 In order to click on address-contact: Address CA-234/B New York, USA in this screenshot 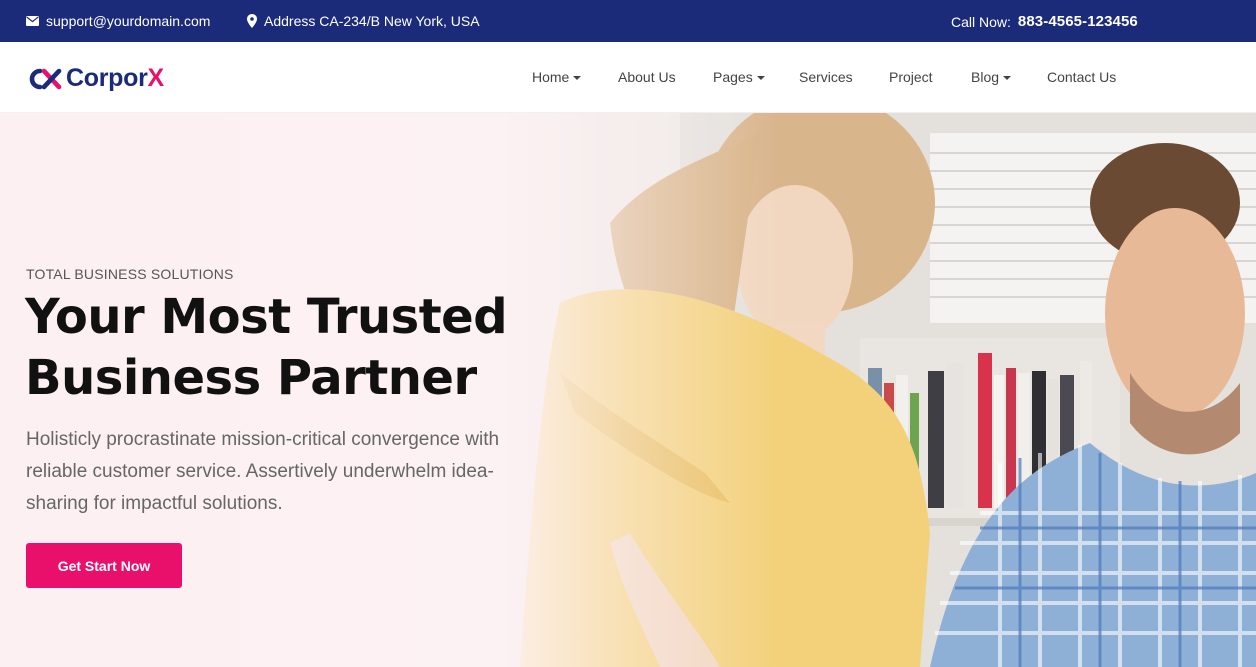, I will do `click(363, 21)`.